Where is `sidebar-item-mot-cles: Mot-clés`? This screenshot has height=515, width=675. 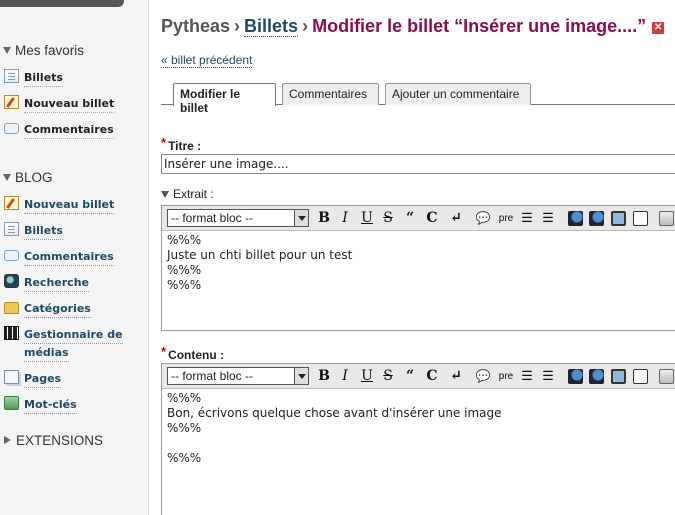 sidebar-item-mot-cles: Mot-clés is located at coordinates (40, 405).